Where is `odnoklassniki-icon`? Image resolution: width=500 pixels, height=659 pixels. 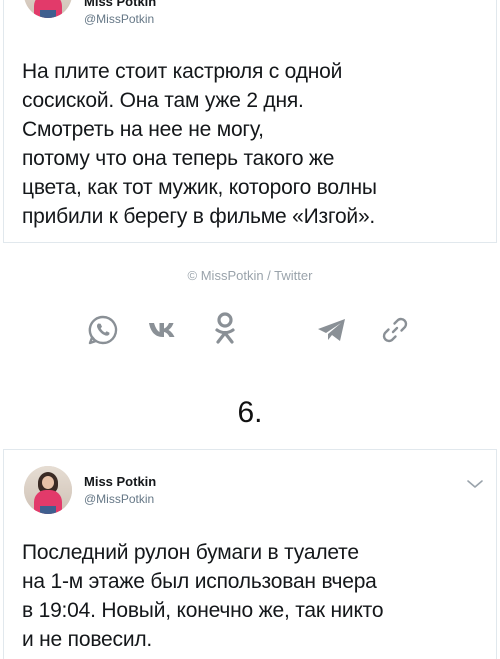 odnoklassniki-icon is located at coordinates (225, 330).